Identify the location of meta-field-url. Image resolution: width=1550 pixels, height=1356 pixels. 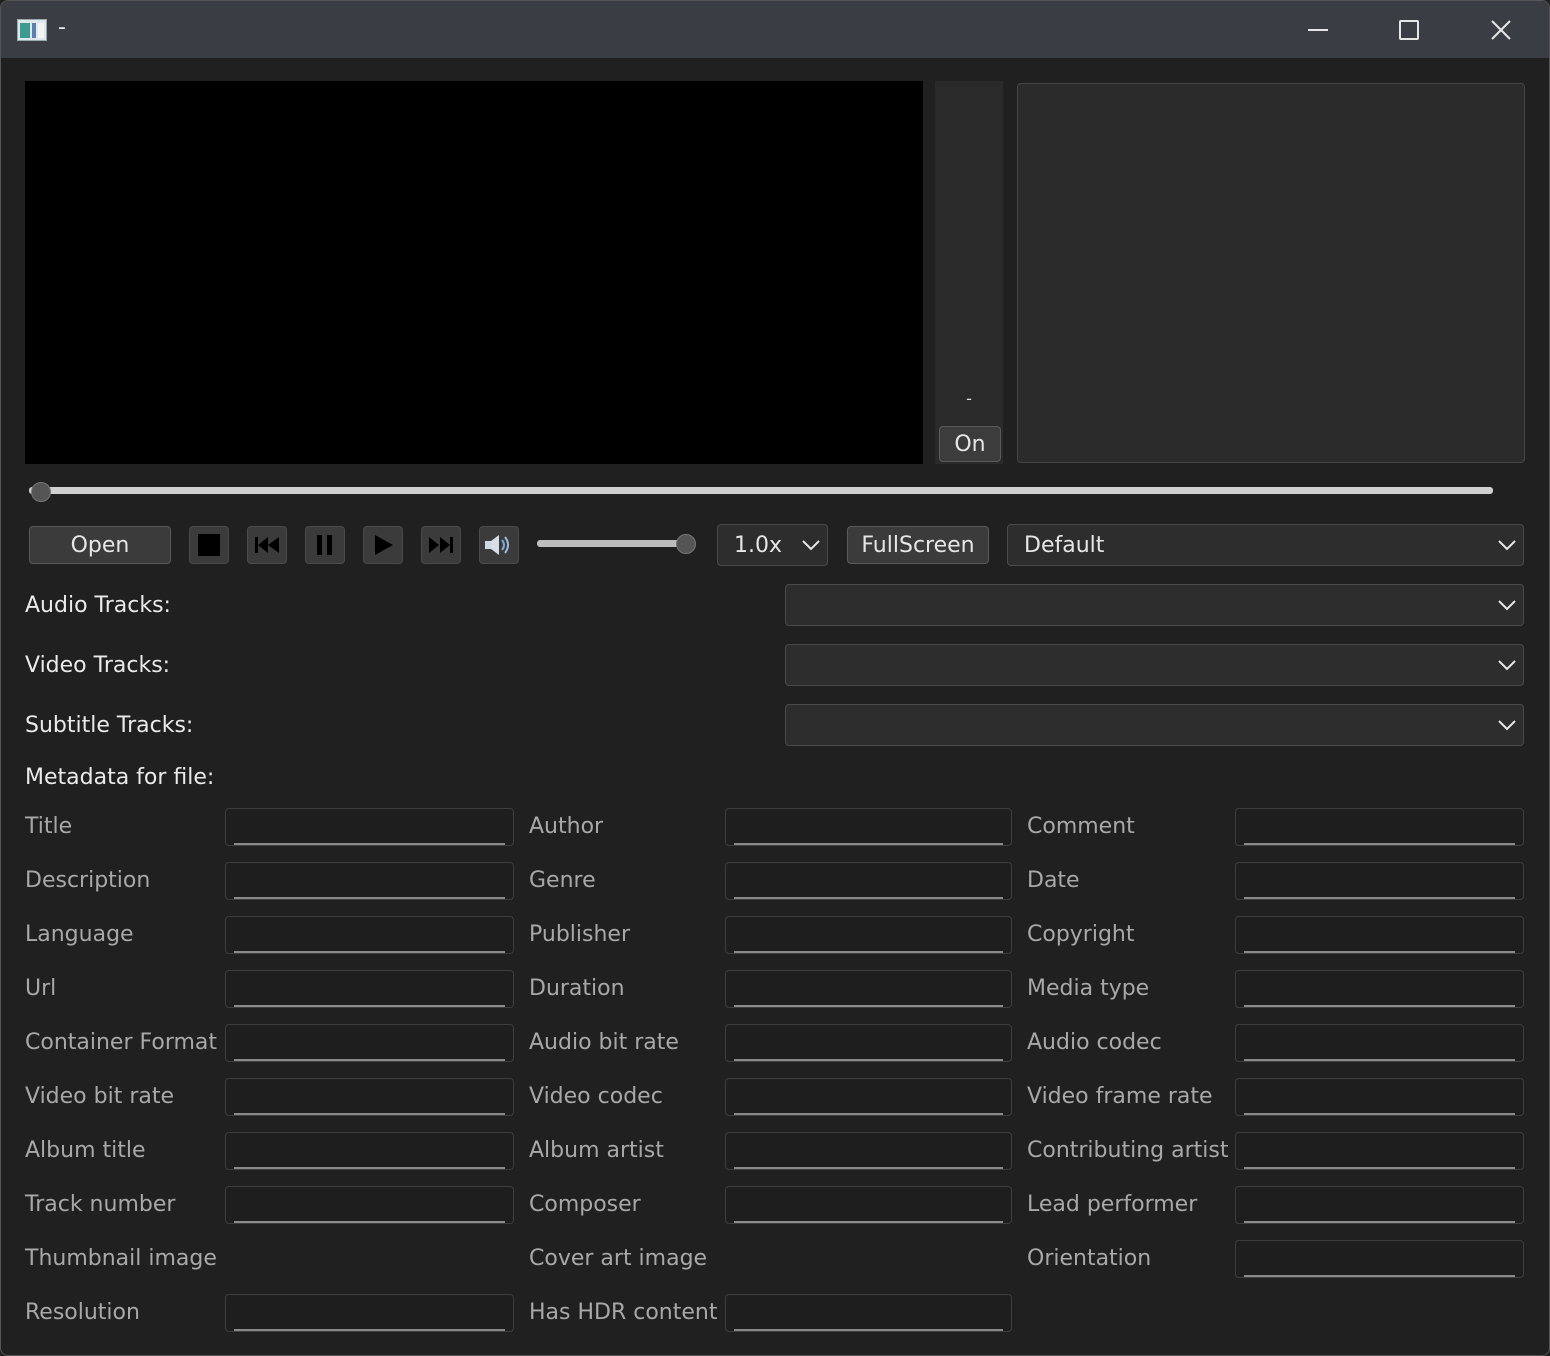
(369, 989).